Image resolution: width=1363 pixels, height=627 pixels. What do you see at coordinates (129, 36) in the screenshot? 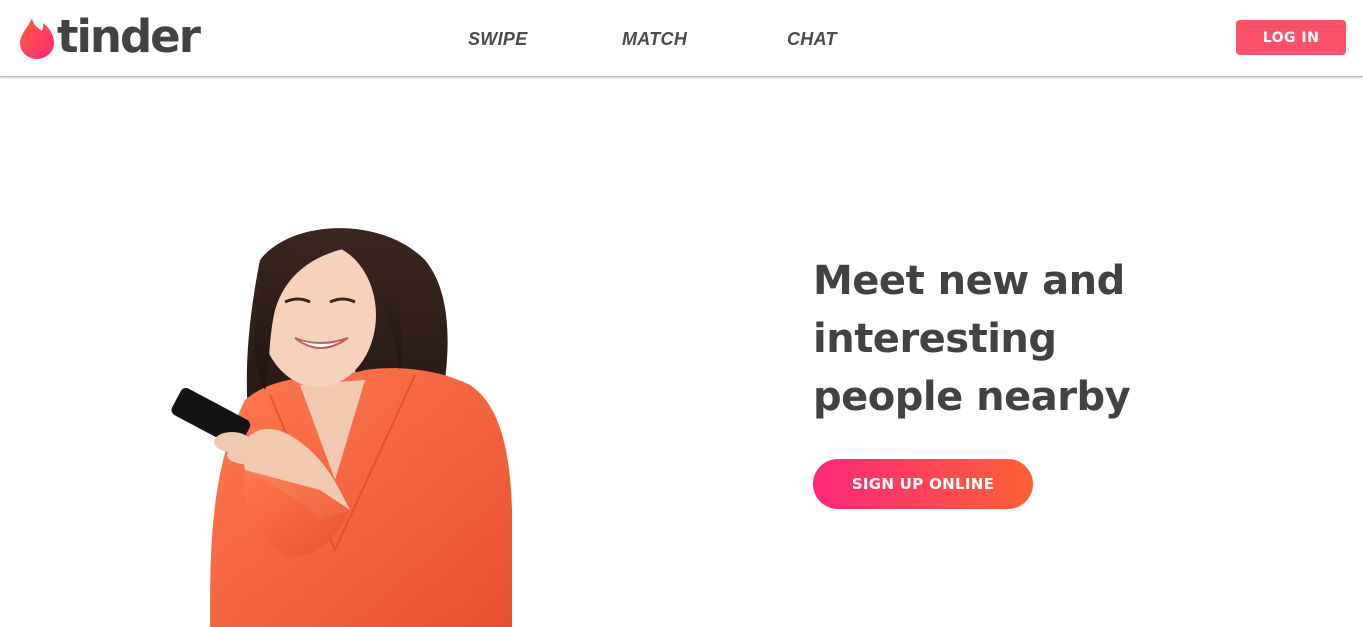
I see `brand-name: tinder` at bounding box center [129, 36].